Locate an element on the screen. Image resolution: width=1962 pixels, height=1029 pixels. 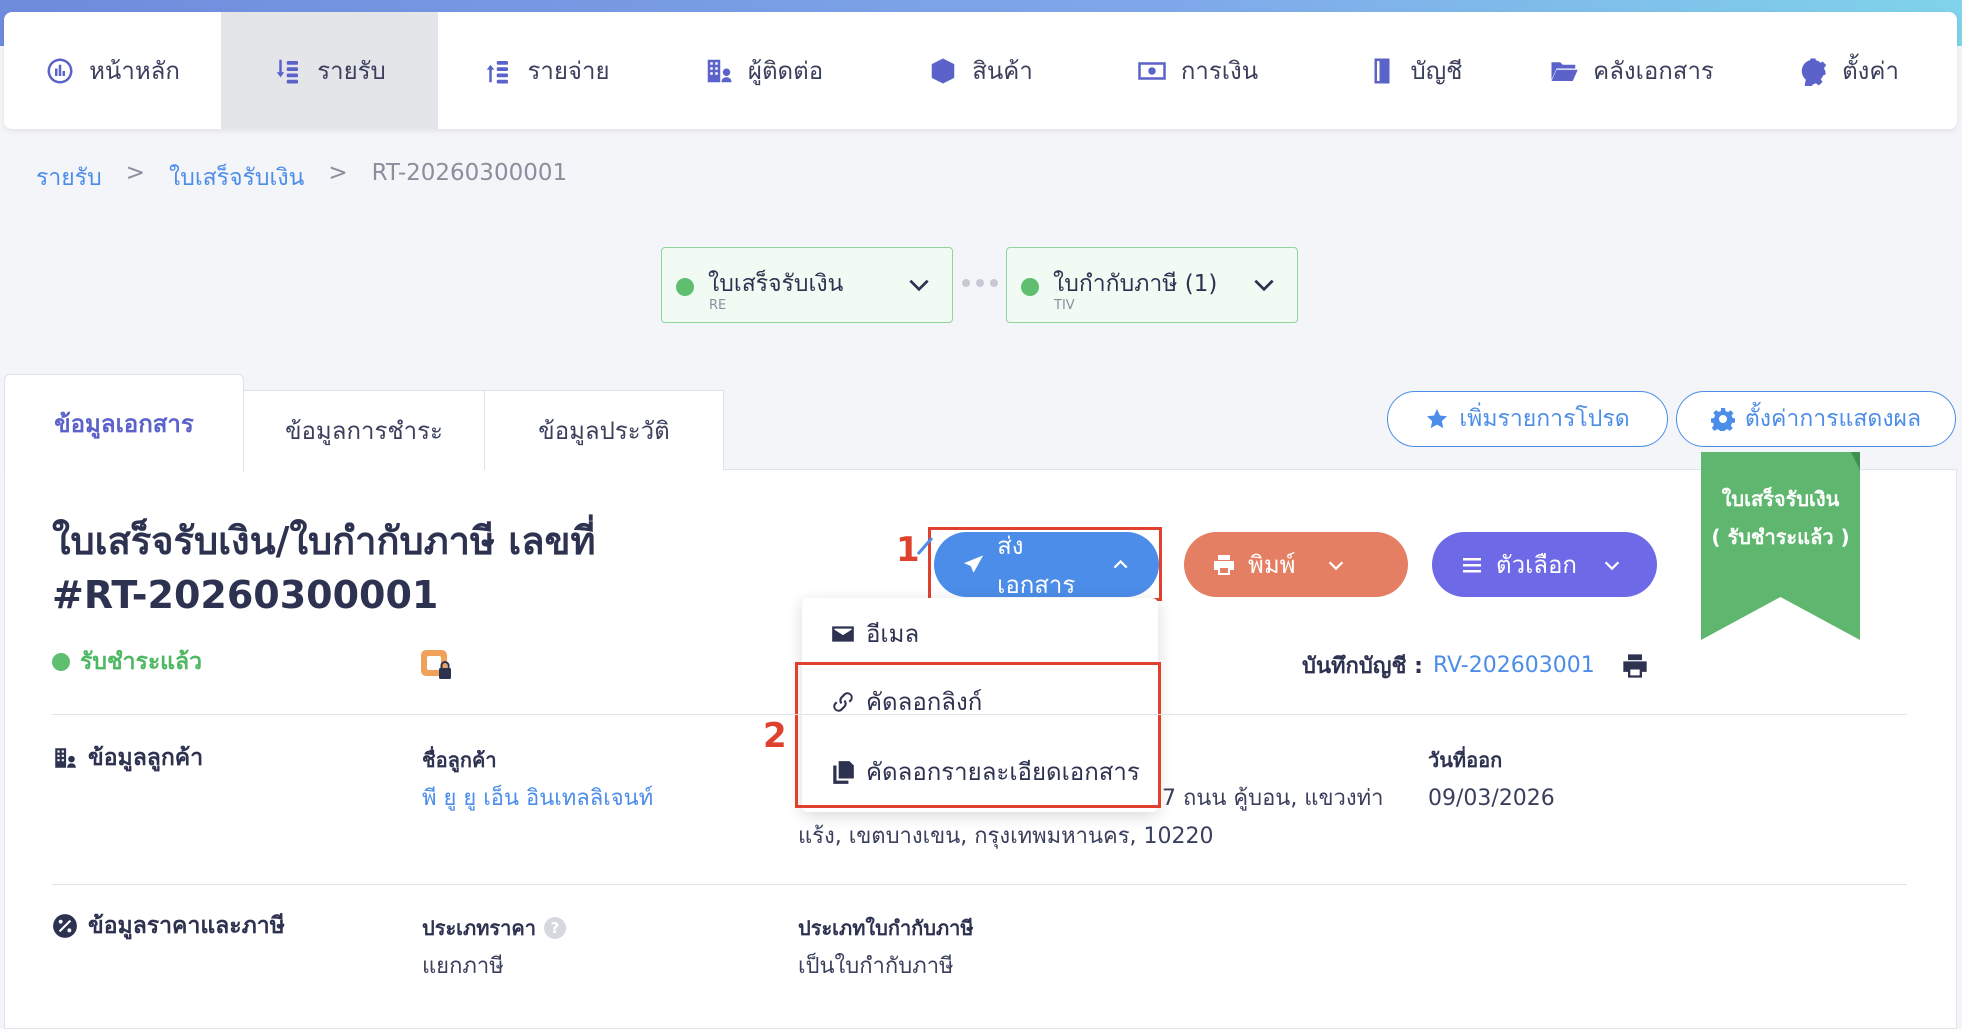
ribbon-line-2: ( รับชำระแล้ว ) is located at coordinates (1780, 537).